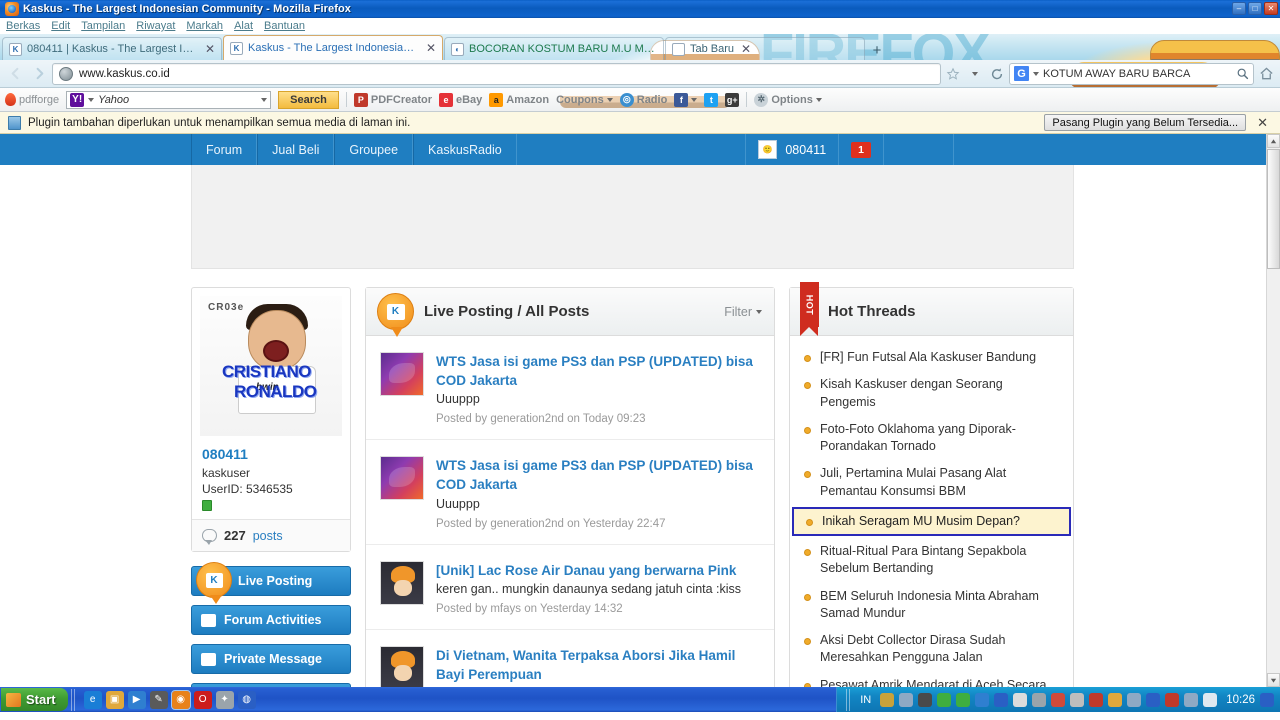  What do you see at coordinates (224, 149) in the screenshot?
I see `nav-item-forum: Forum` at bounding box center [224, 149].